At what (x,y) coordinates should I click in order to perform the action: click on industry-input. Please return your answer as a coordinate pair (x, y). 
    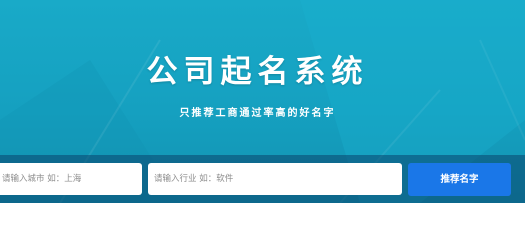
    Looking at the image, I should click on (275, 179).